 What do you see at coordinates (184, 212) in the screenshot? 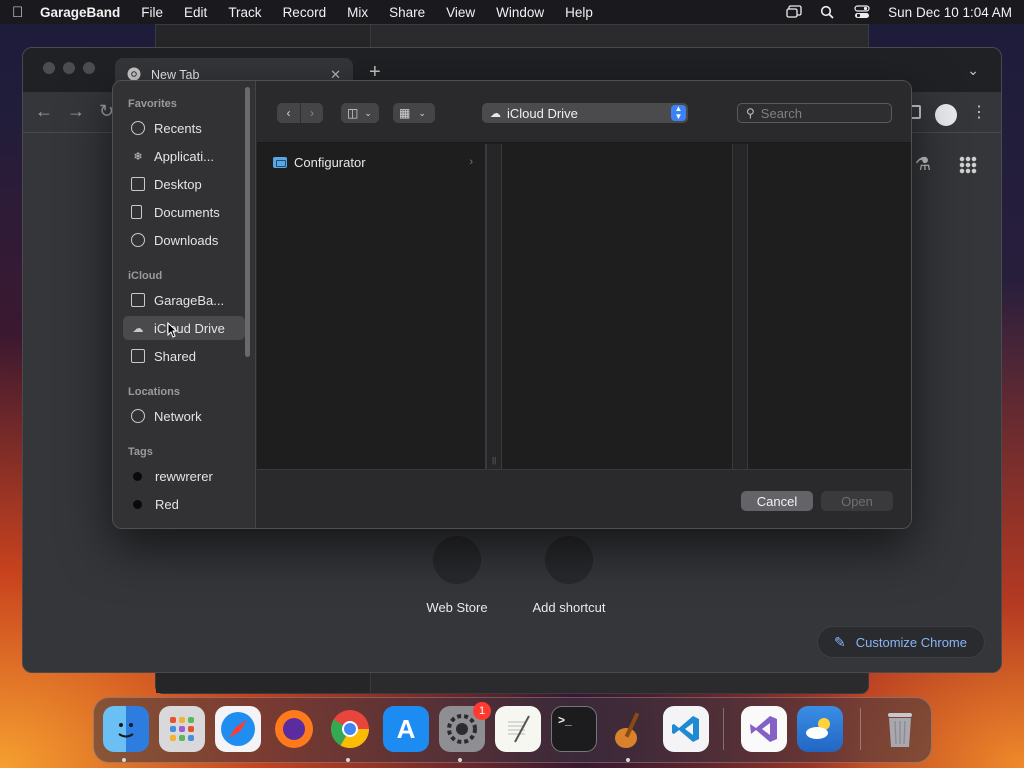
I see `sidebar-item-documents: Documents` at bounding box center [184, 212].